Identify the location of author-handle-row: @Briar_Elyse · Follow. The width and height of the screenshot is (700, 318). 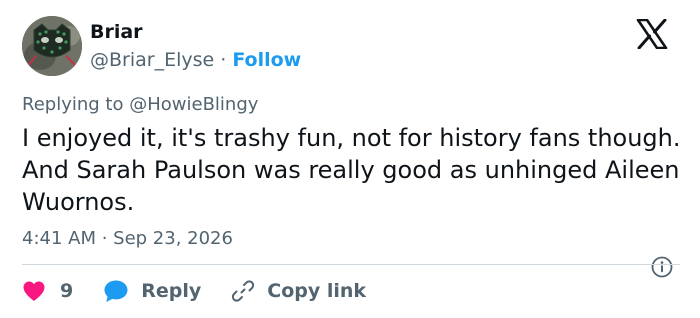
(195, 60).